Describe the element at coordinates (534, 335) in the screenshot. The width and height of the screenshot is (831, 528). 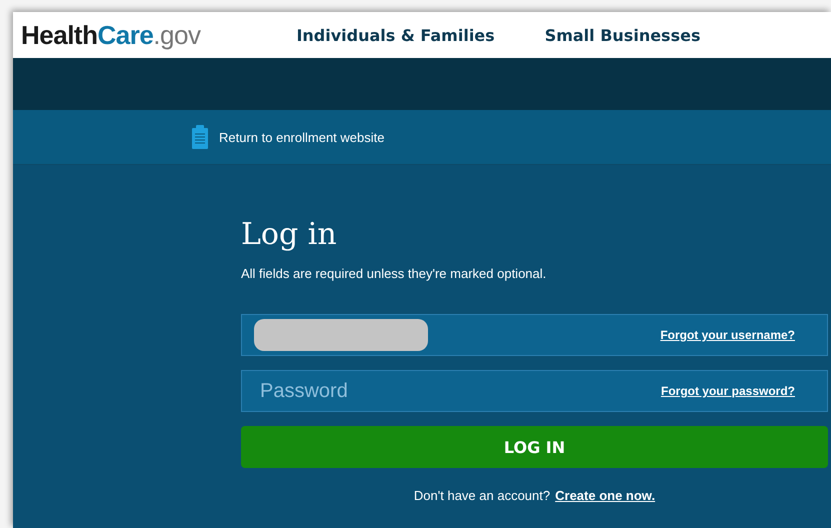
I see `username-field: Forgot your username?` at that location.